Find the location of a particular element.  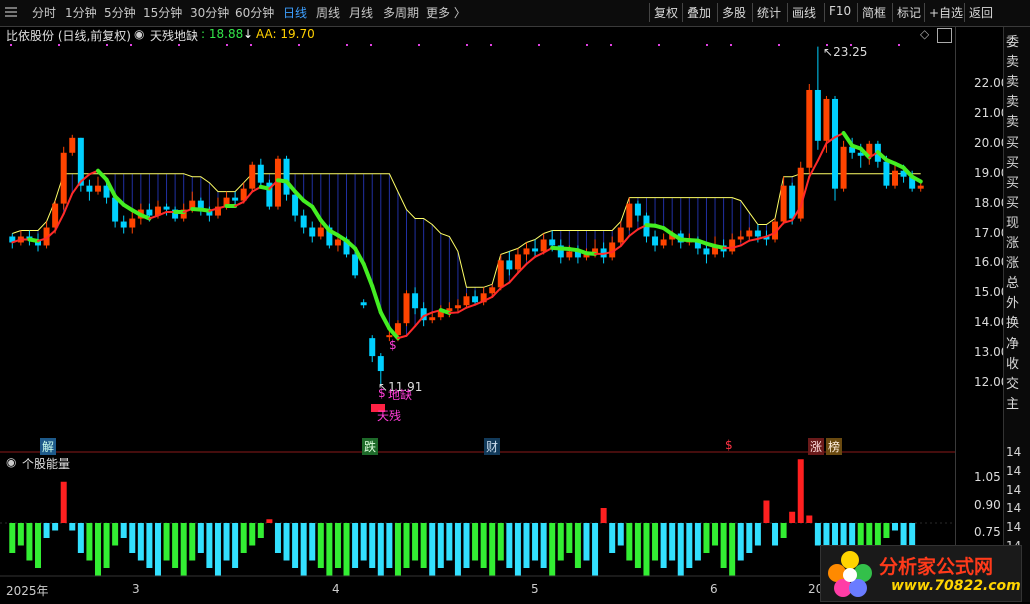

watermark-logo: 分析家公式网 www.70822.com is located at coordinates (921, 573).